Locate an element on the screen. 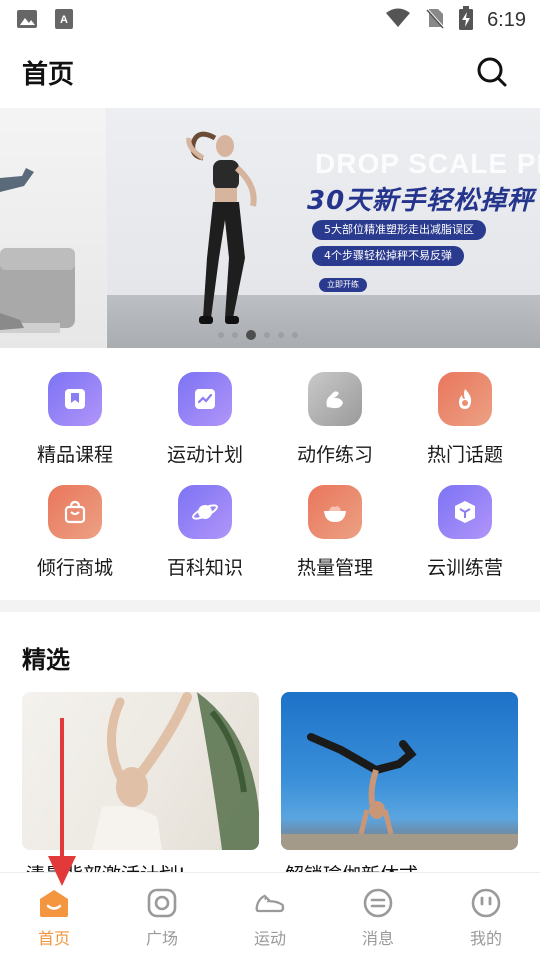  nav-item-messages: 消息 is located at coordinates (378, 916).